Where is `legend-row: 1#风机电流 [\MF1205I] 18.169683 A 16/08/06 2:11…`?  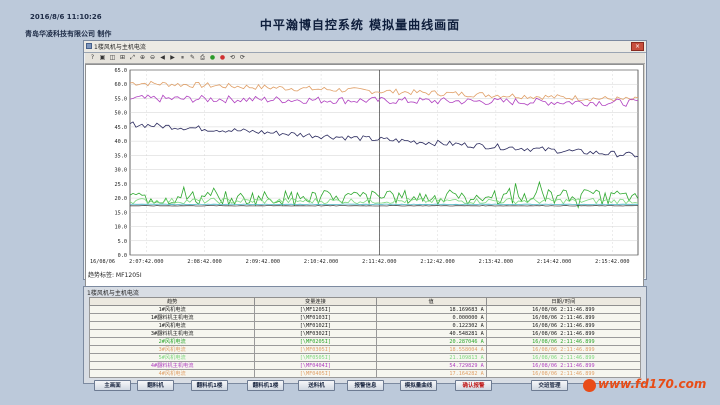 legend-row: 1#风机电流 [\MF1205I] 18.169683 A 16/08/06 2:11… is located at coordinates (365, 309).